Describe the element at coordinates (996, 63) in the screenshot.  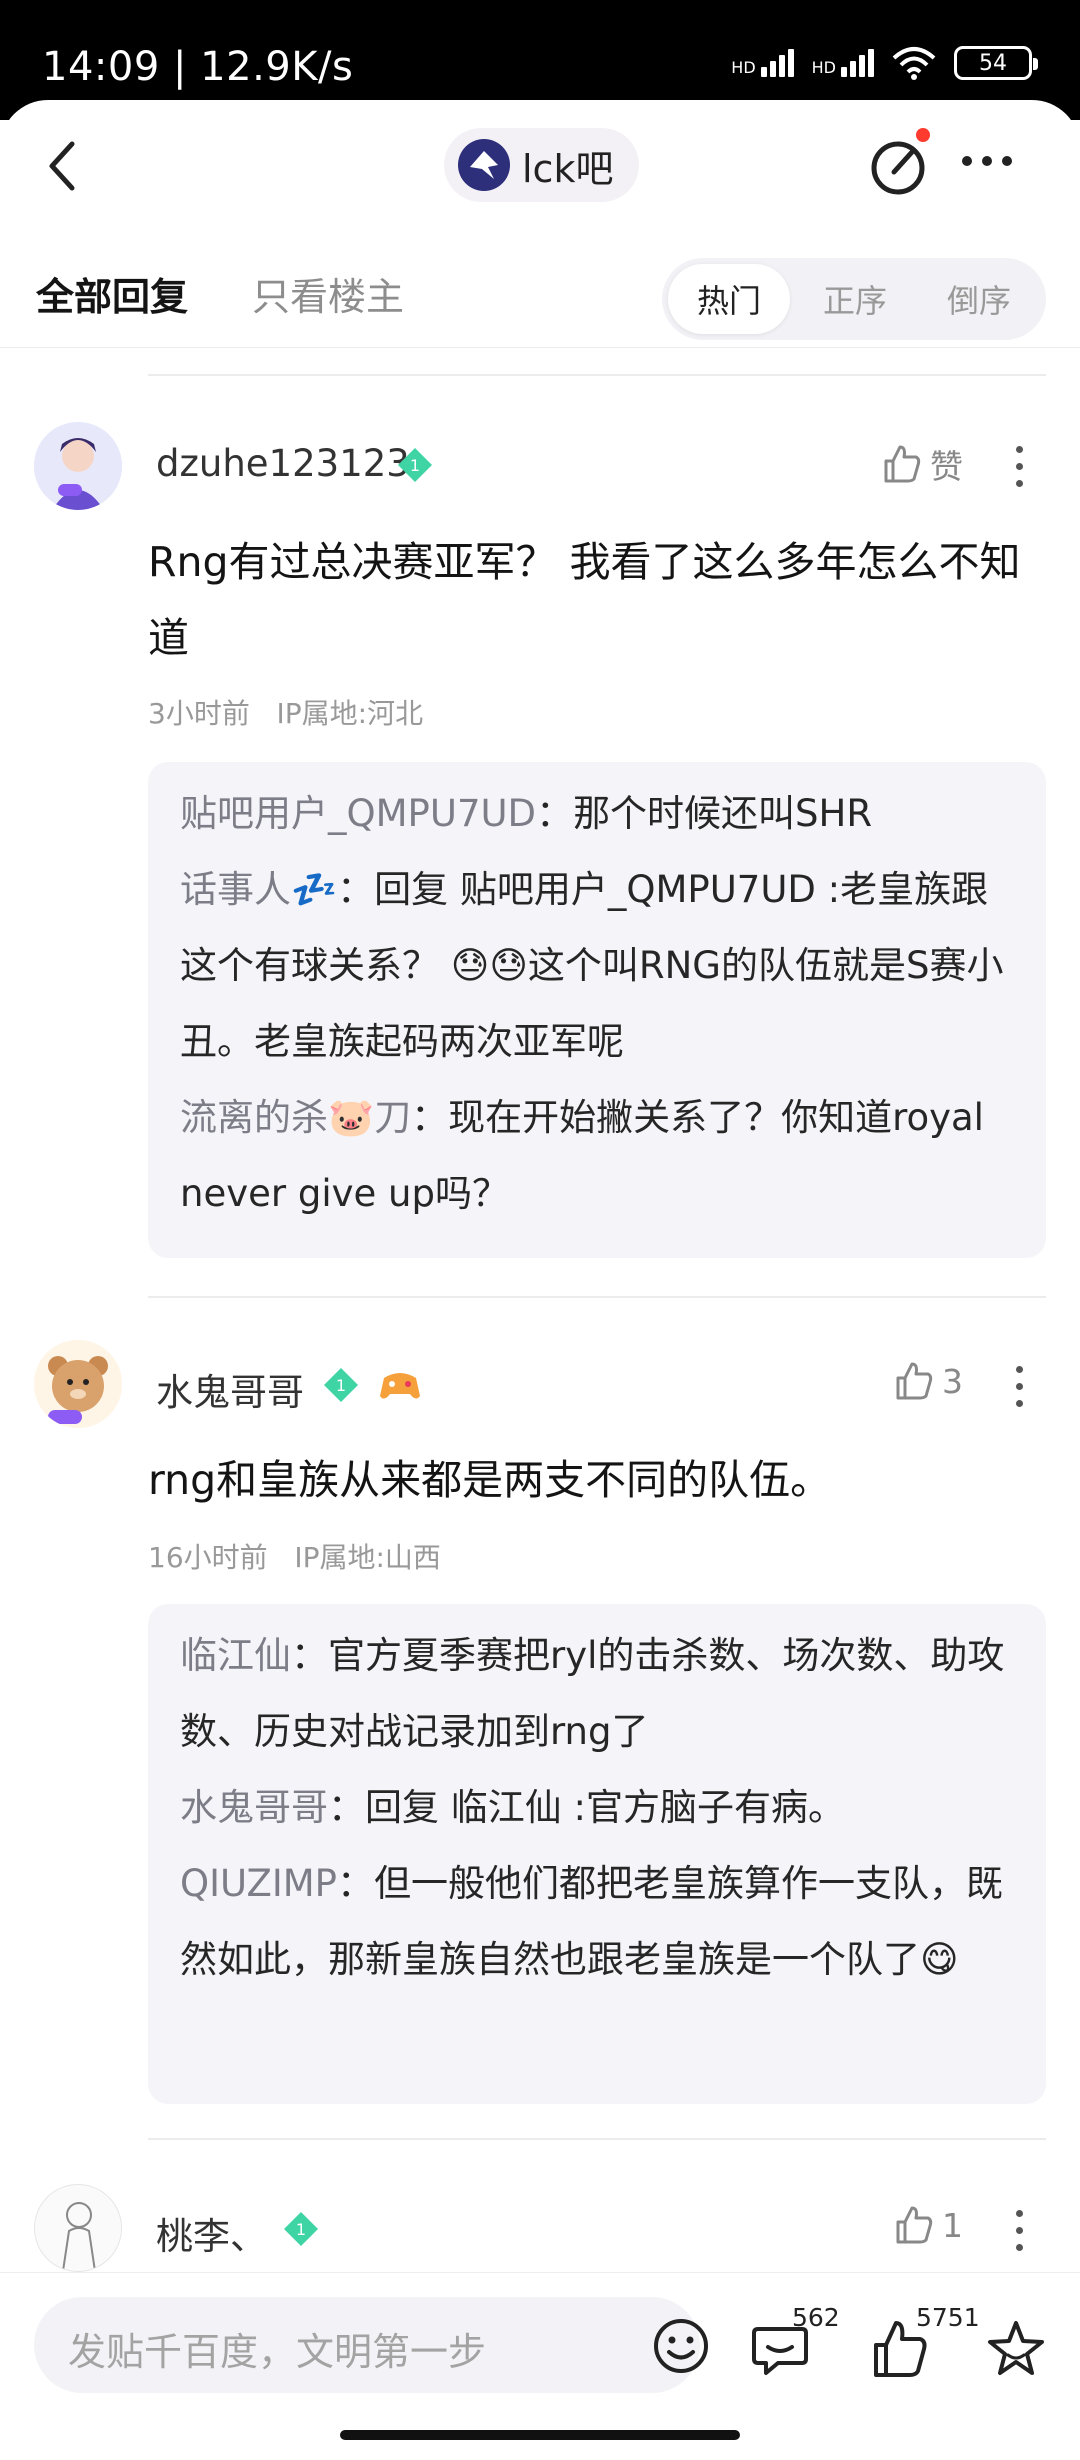
I see `battery-icon: 54` at that location.